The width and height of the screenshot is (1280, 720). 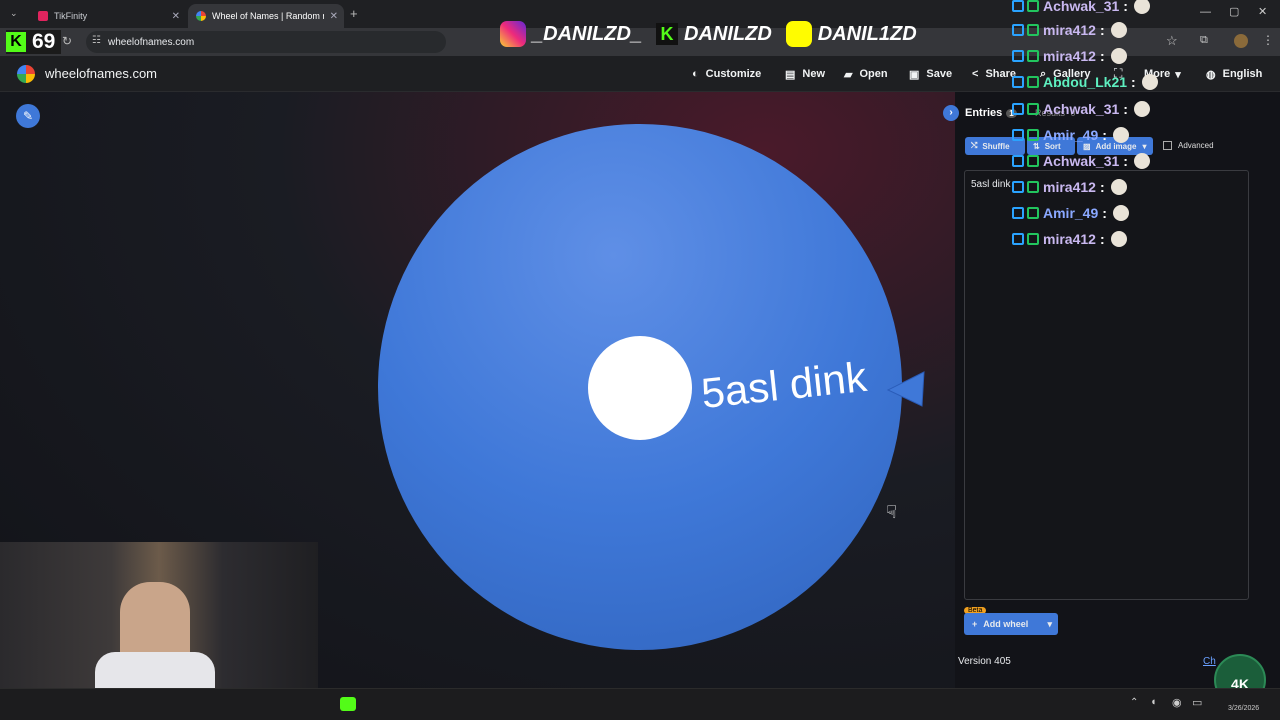 What do you see at coordinates (1205, 12) in the screenshot?
I see `minimize-icon: —` at bounding box center [1205, 12].